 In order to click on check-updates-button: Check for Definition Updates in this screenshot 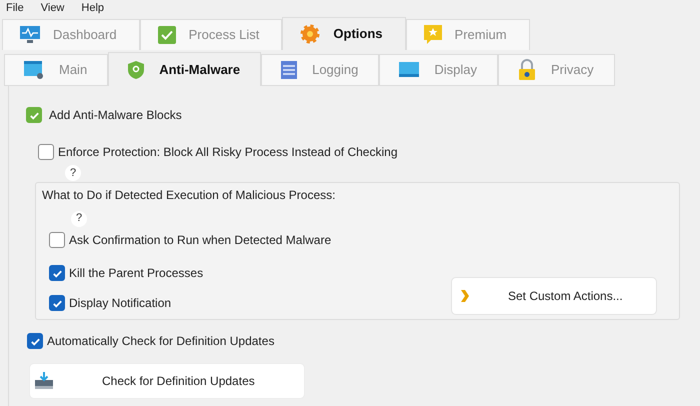, I will do `click(167, 381)`.